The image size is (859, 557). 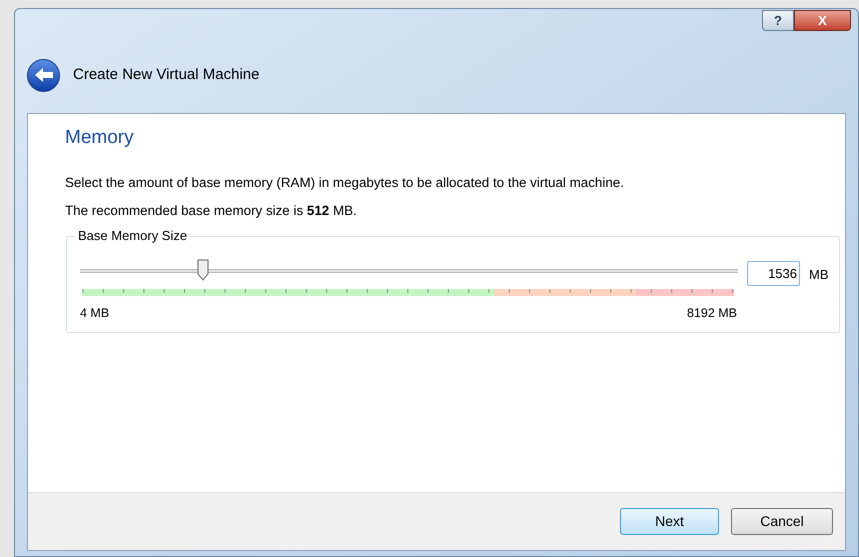 What do you see at coordinates (409, 270) in the screenshot?
I see `slider-track` at bounding box center [409, 270].